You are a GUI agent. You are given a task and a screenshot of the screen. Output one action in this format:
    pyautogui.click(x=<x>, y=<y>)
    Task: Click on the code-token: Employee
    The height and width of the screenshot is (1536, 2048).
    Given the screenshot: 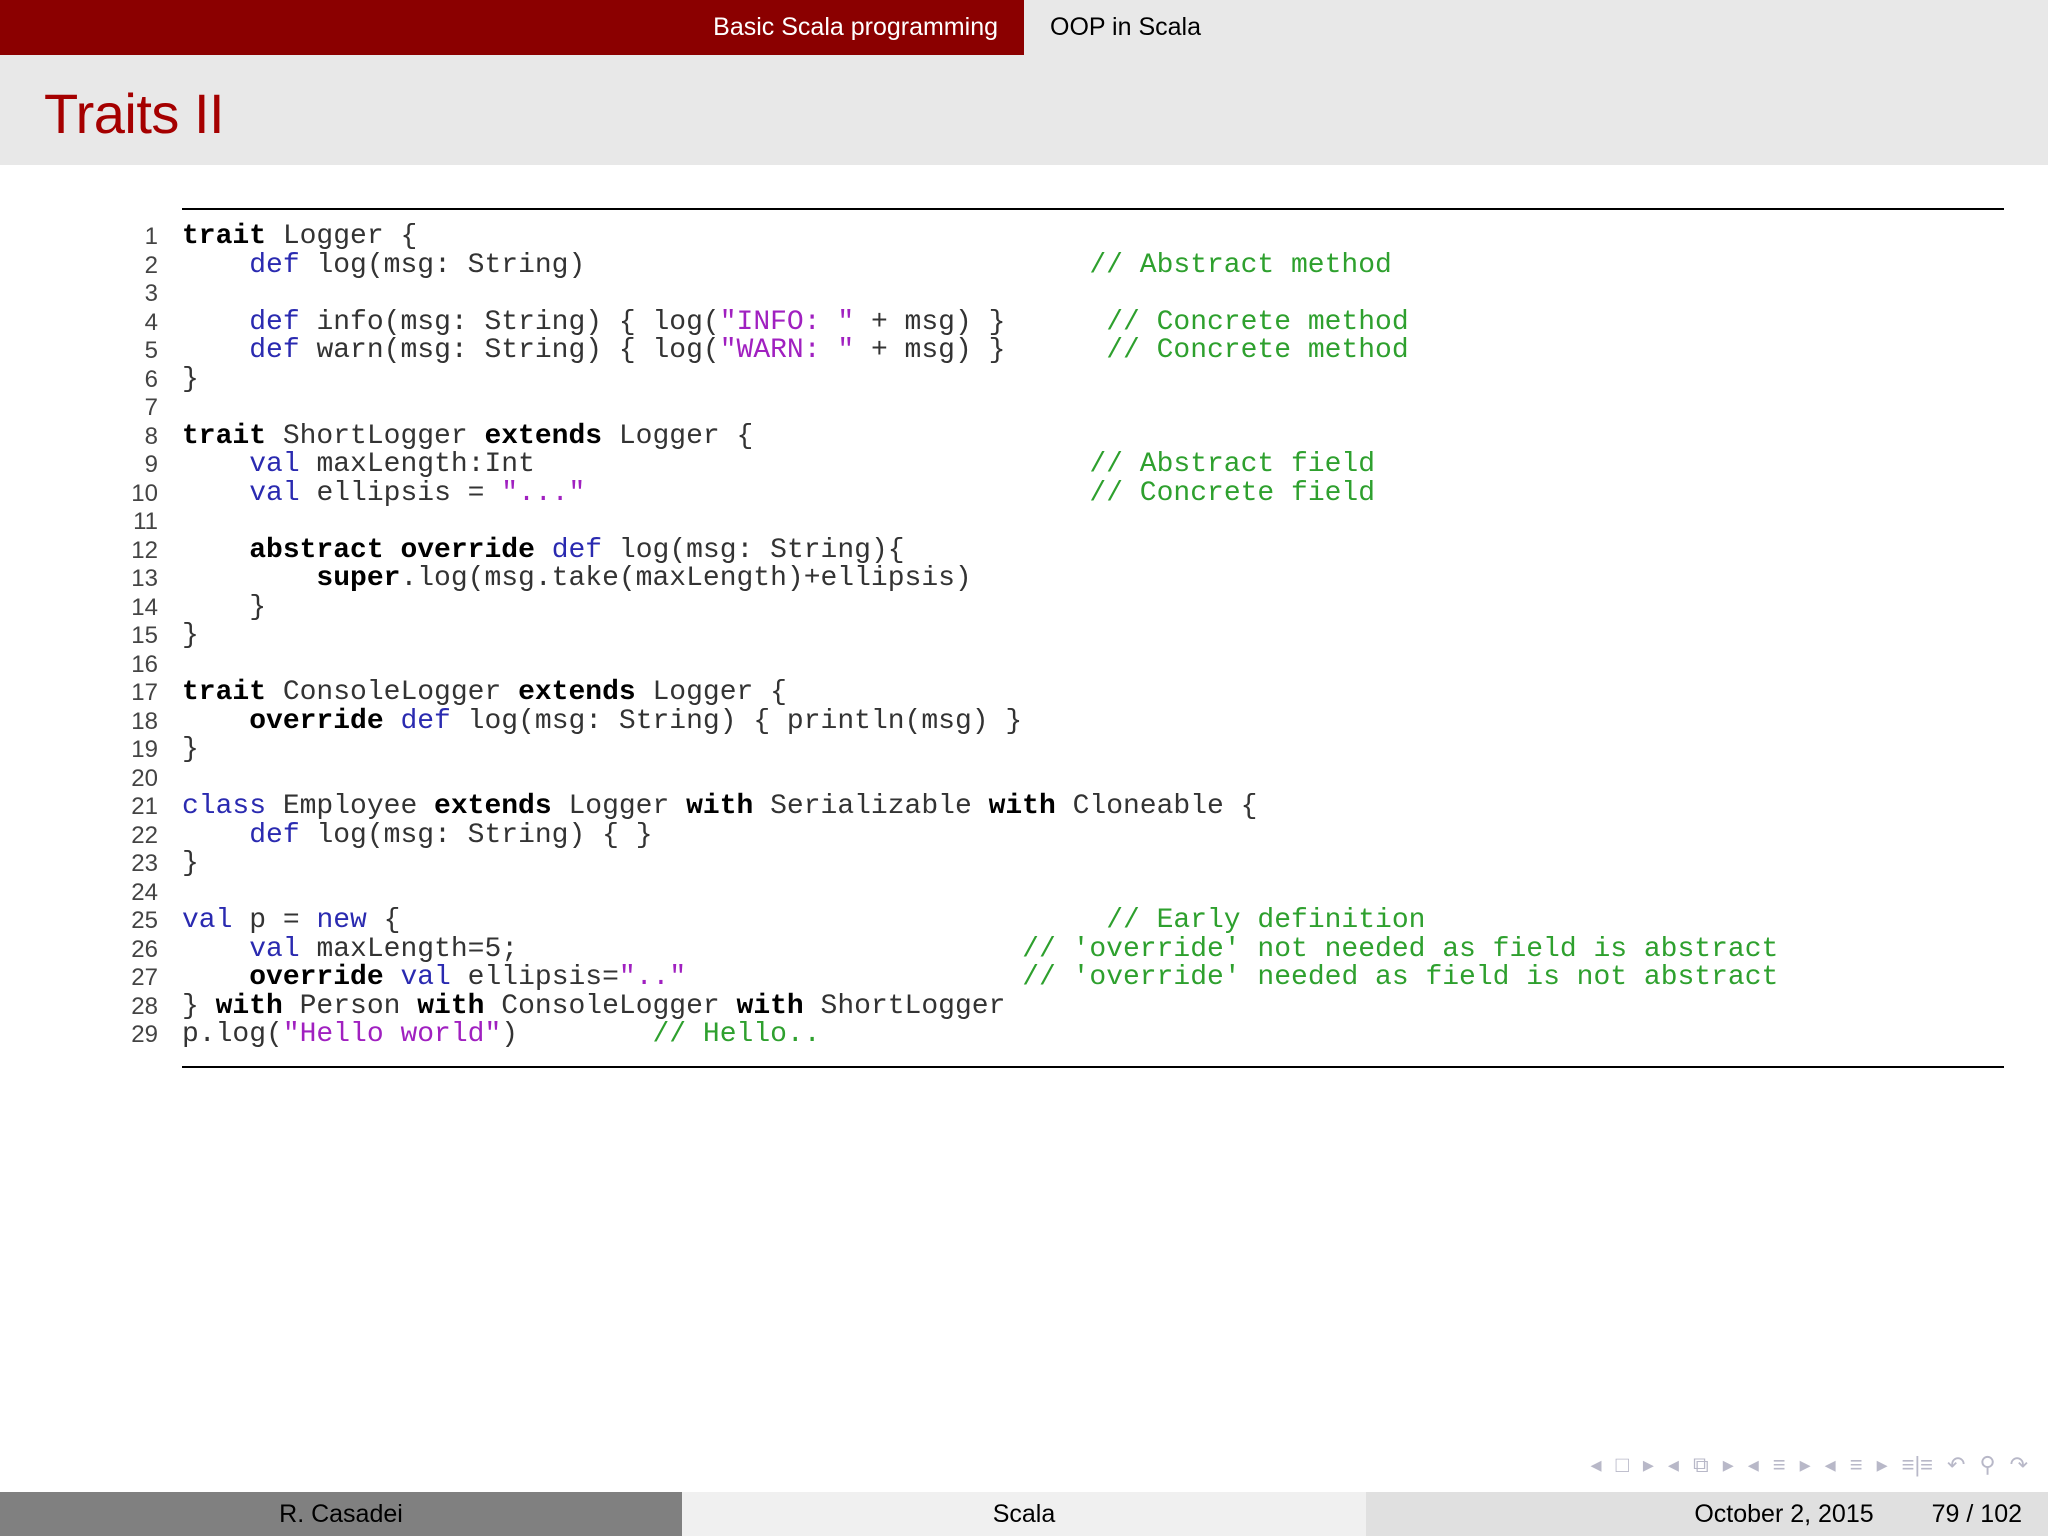 What is the action you would take?
    pyautogui.click(x=350, y=806)
    